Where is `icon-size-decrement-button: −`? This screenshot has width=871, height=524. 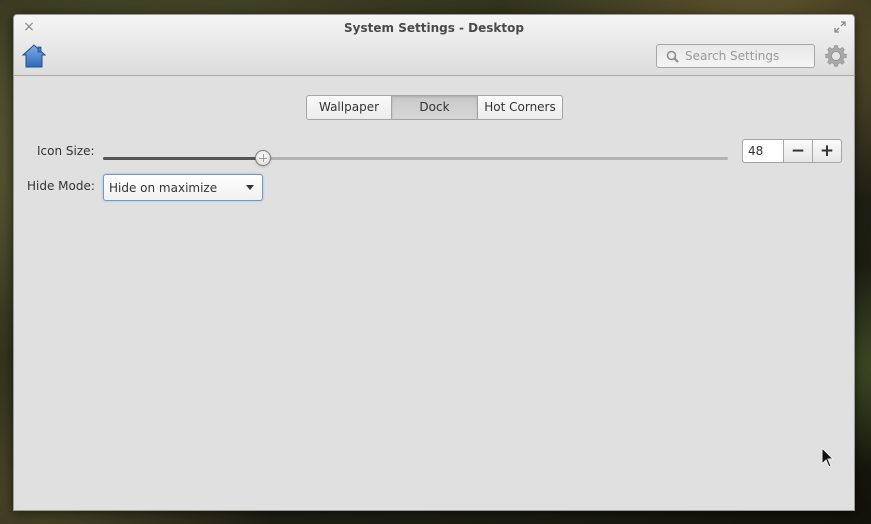
icon-size-decrement-button: − is located at coordinates (798, 151).